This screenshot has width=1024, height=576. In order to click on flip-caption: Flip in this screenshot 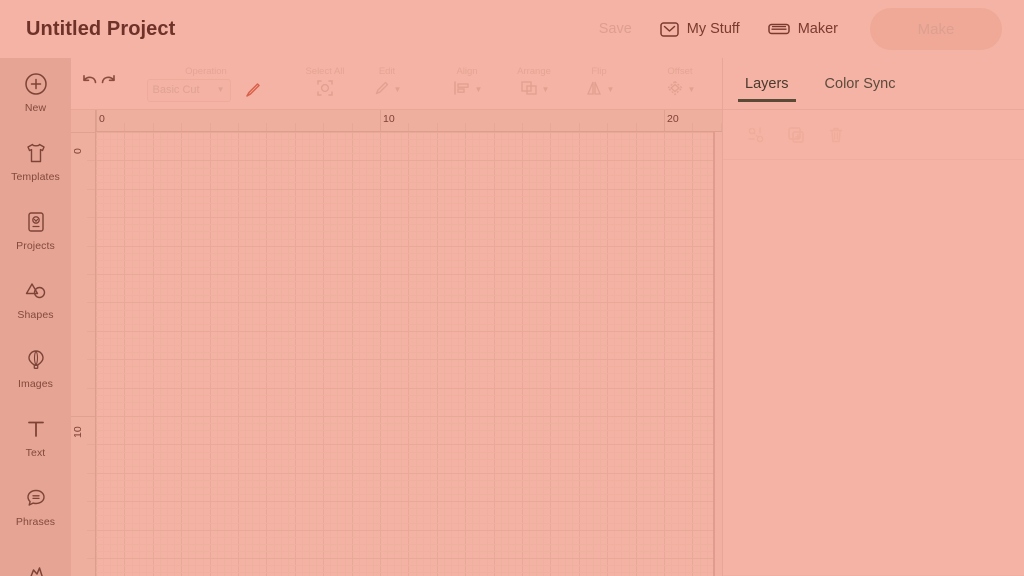, I will do `click(599, 71)`.